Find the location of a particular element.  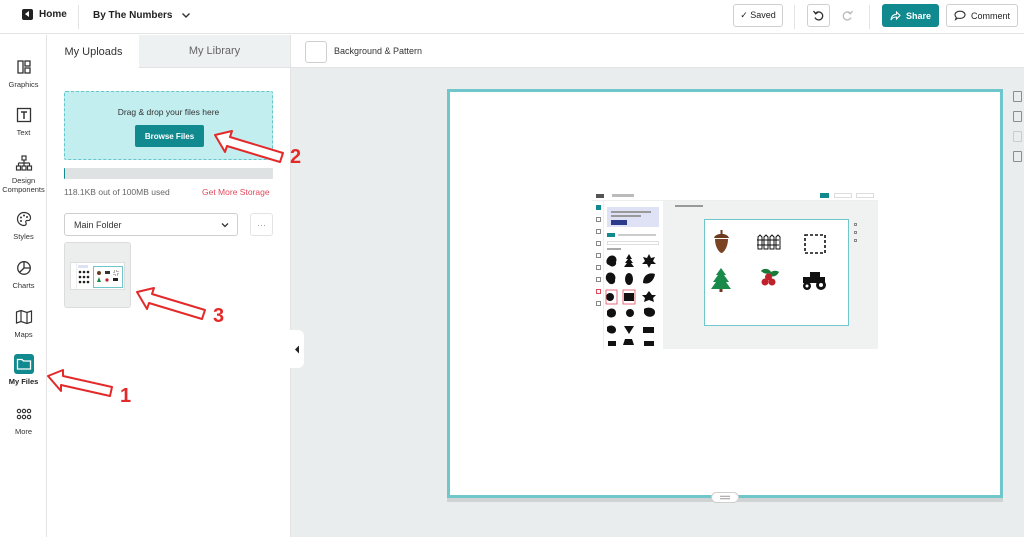

copy-page-icon is located at coordinates (1017, 156).